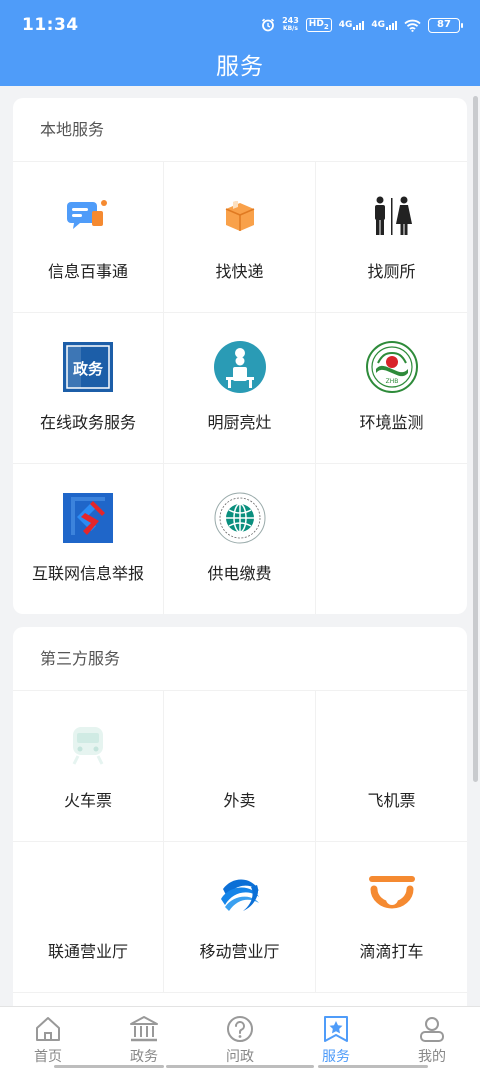 The image size is (480, 1070). I want to click on star-bookmark-icon, so click(336, 1029).